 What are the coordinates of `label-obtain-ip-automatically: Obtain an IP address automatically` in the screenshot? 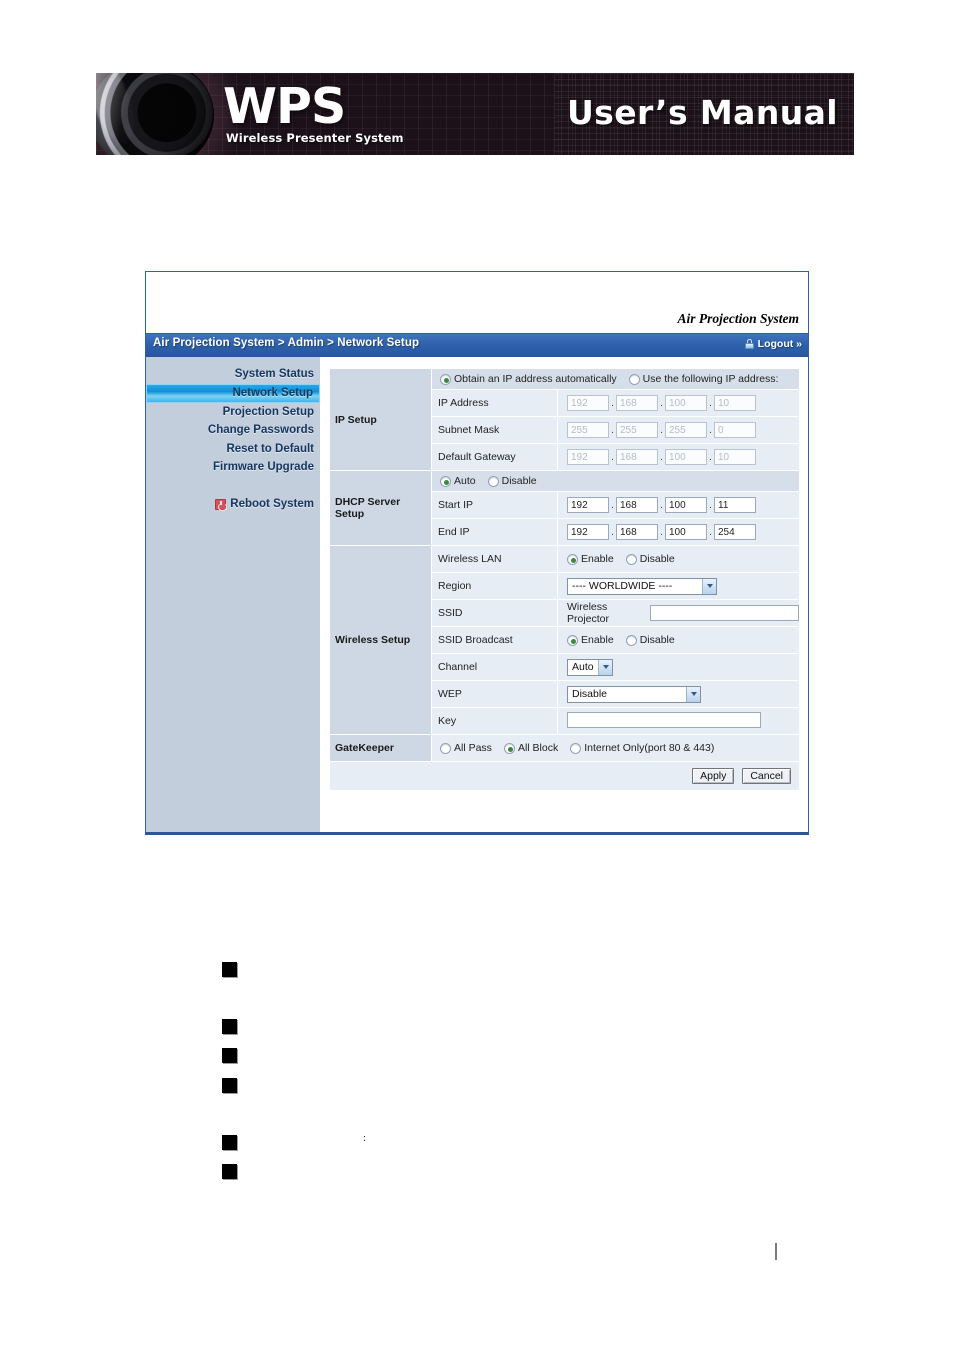 It's located at (535, 379).